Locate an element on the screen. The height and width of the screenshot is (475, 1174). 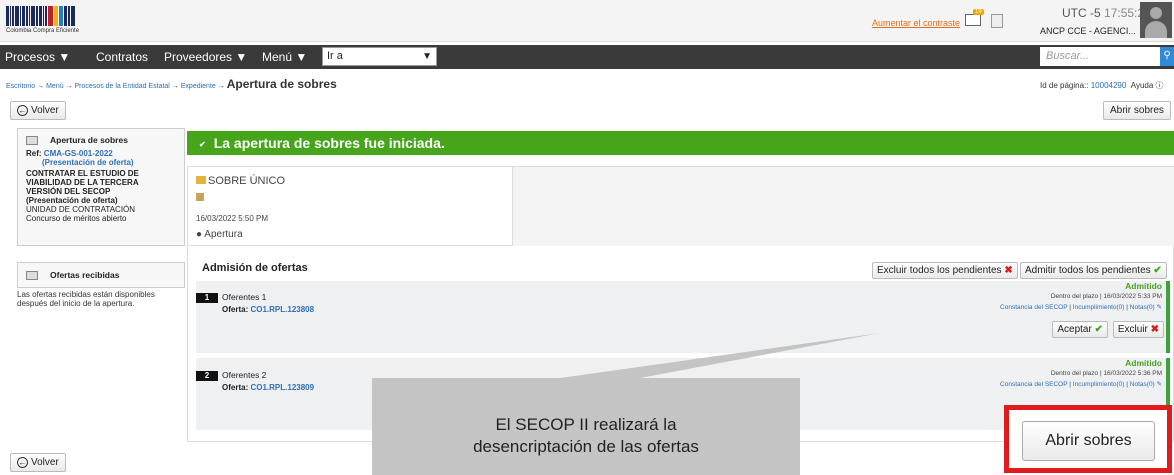
admit-all-button: Admitir todos los pendientes ✔ is located at coordinates (1093, 270).